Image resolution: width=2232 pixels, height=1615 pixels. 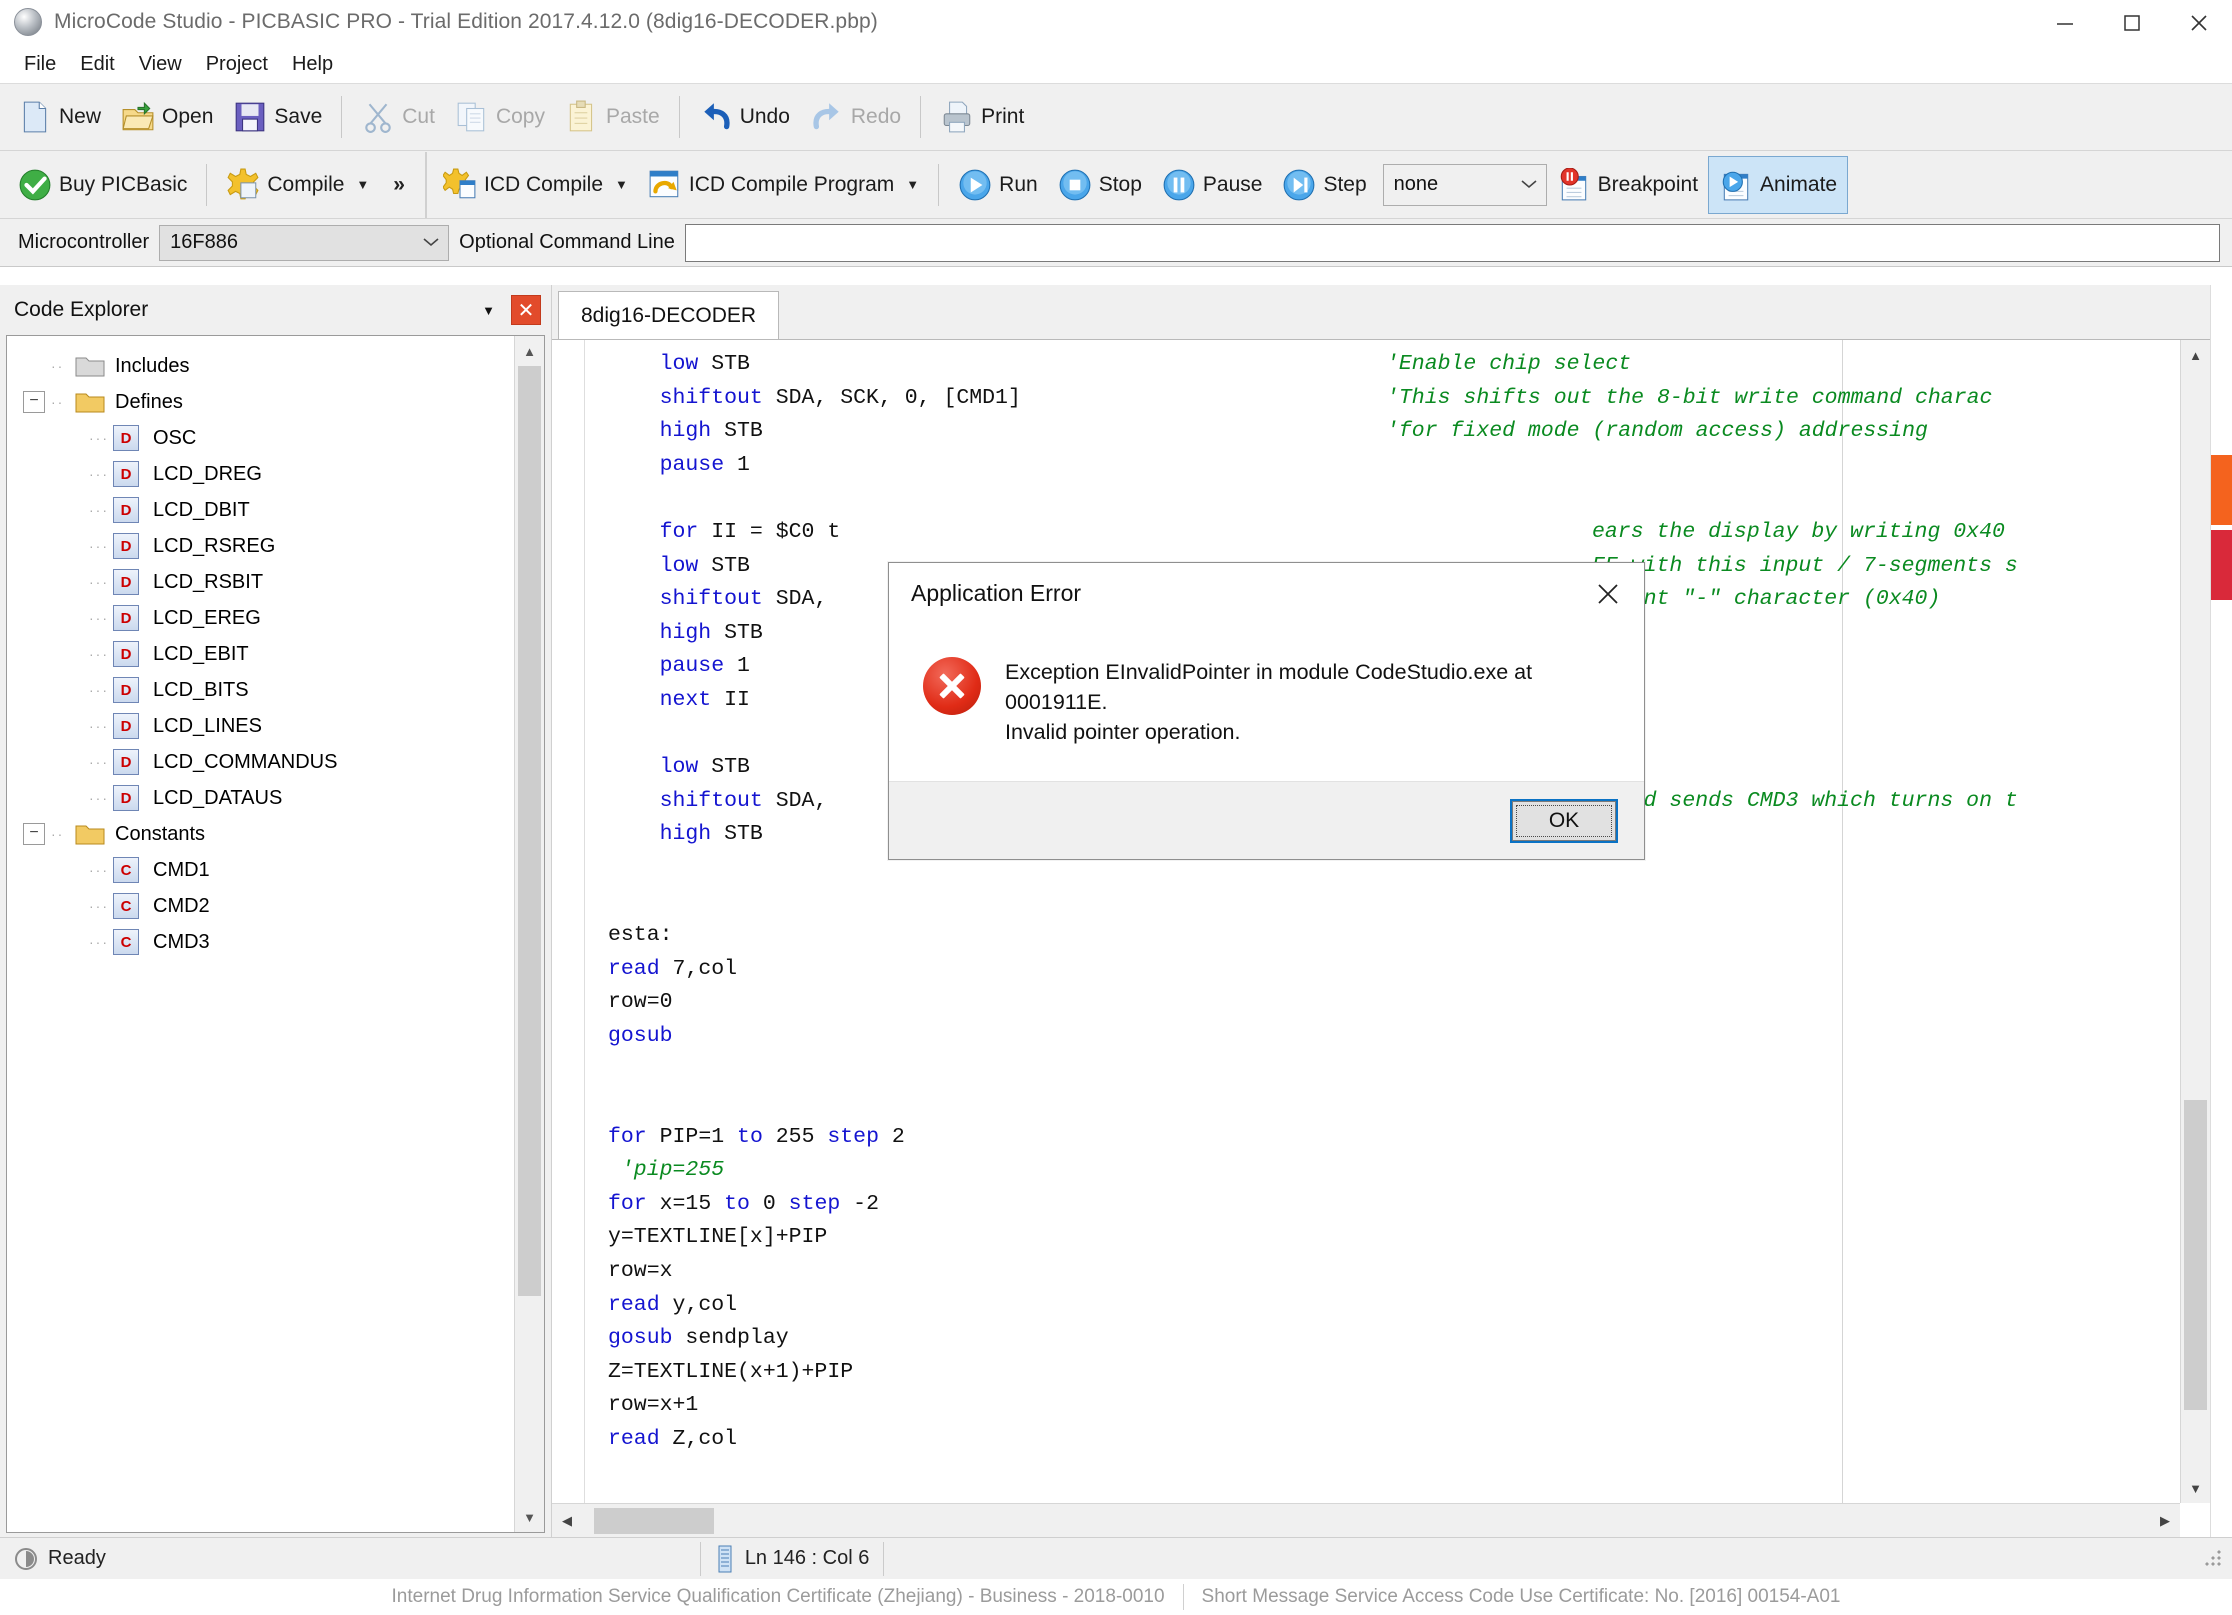 I want to click on print-button: Print, so click(x=982, y=117).